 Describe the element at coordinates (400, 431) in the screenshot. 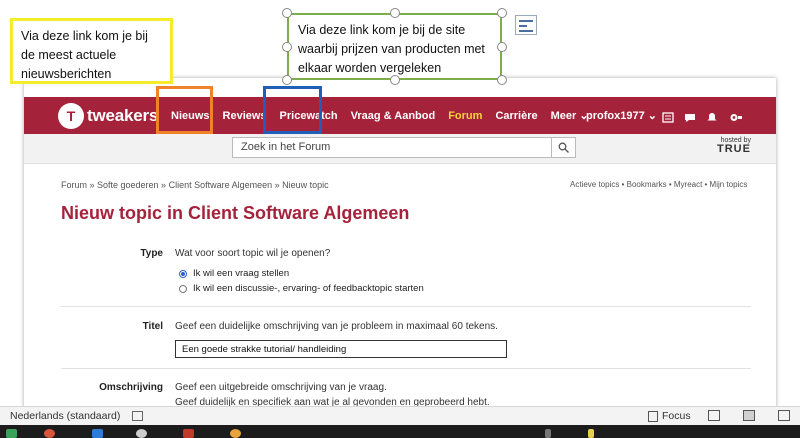

I see `taskbar` at that location.